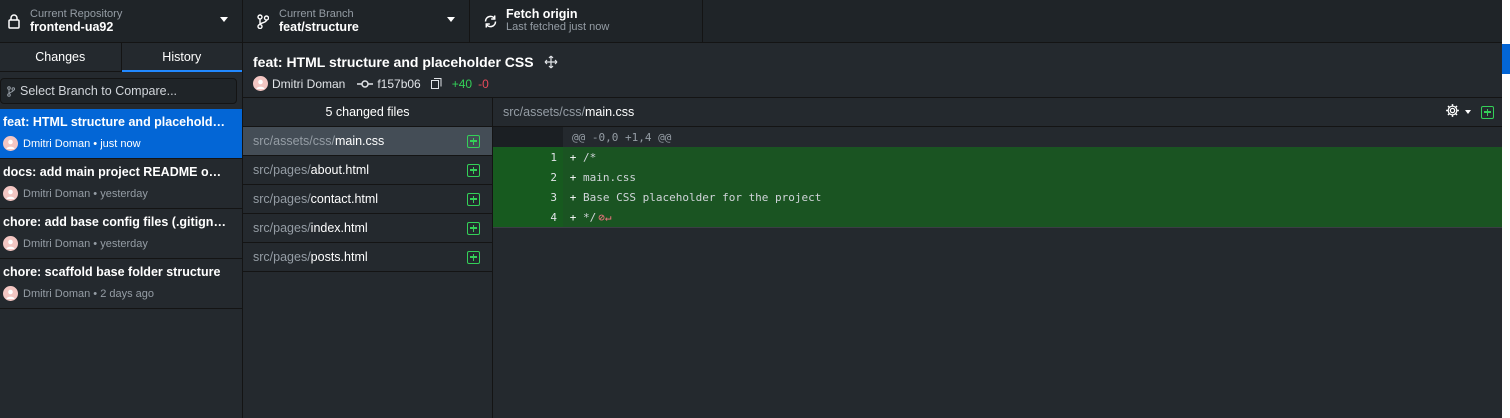 The width and height of the screenshot is (1510, 418). Describe the element at coordinates (558, 27) in the screenshot. I see `fetch-status: Last fetched just now` at that location.